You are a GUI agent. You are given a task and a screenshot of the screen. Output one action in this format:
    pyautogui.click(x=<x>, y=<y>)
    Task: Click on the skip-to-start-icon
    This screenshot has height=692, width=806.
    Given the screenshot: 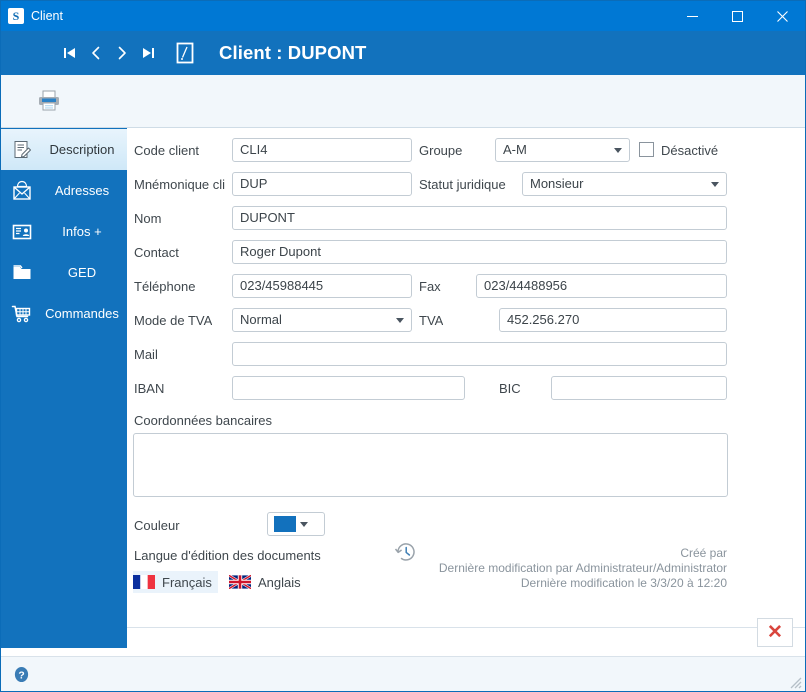 What is the action you would take?
    pyautogui.click(x=69, y=53)
    